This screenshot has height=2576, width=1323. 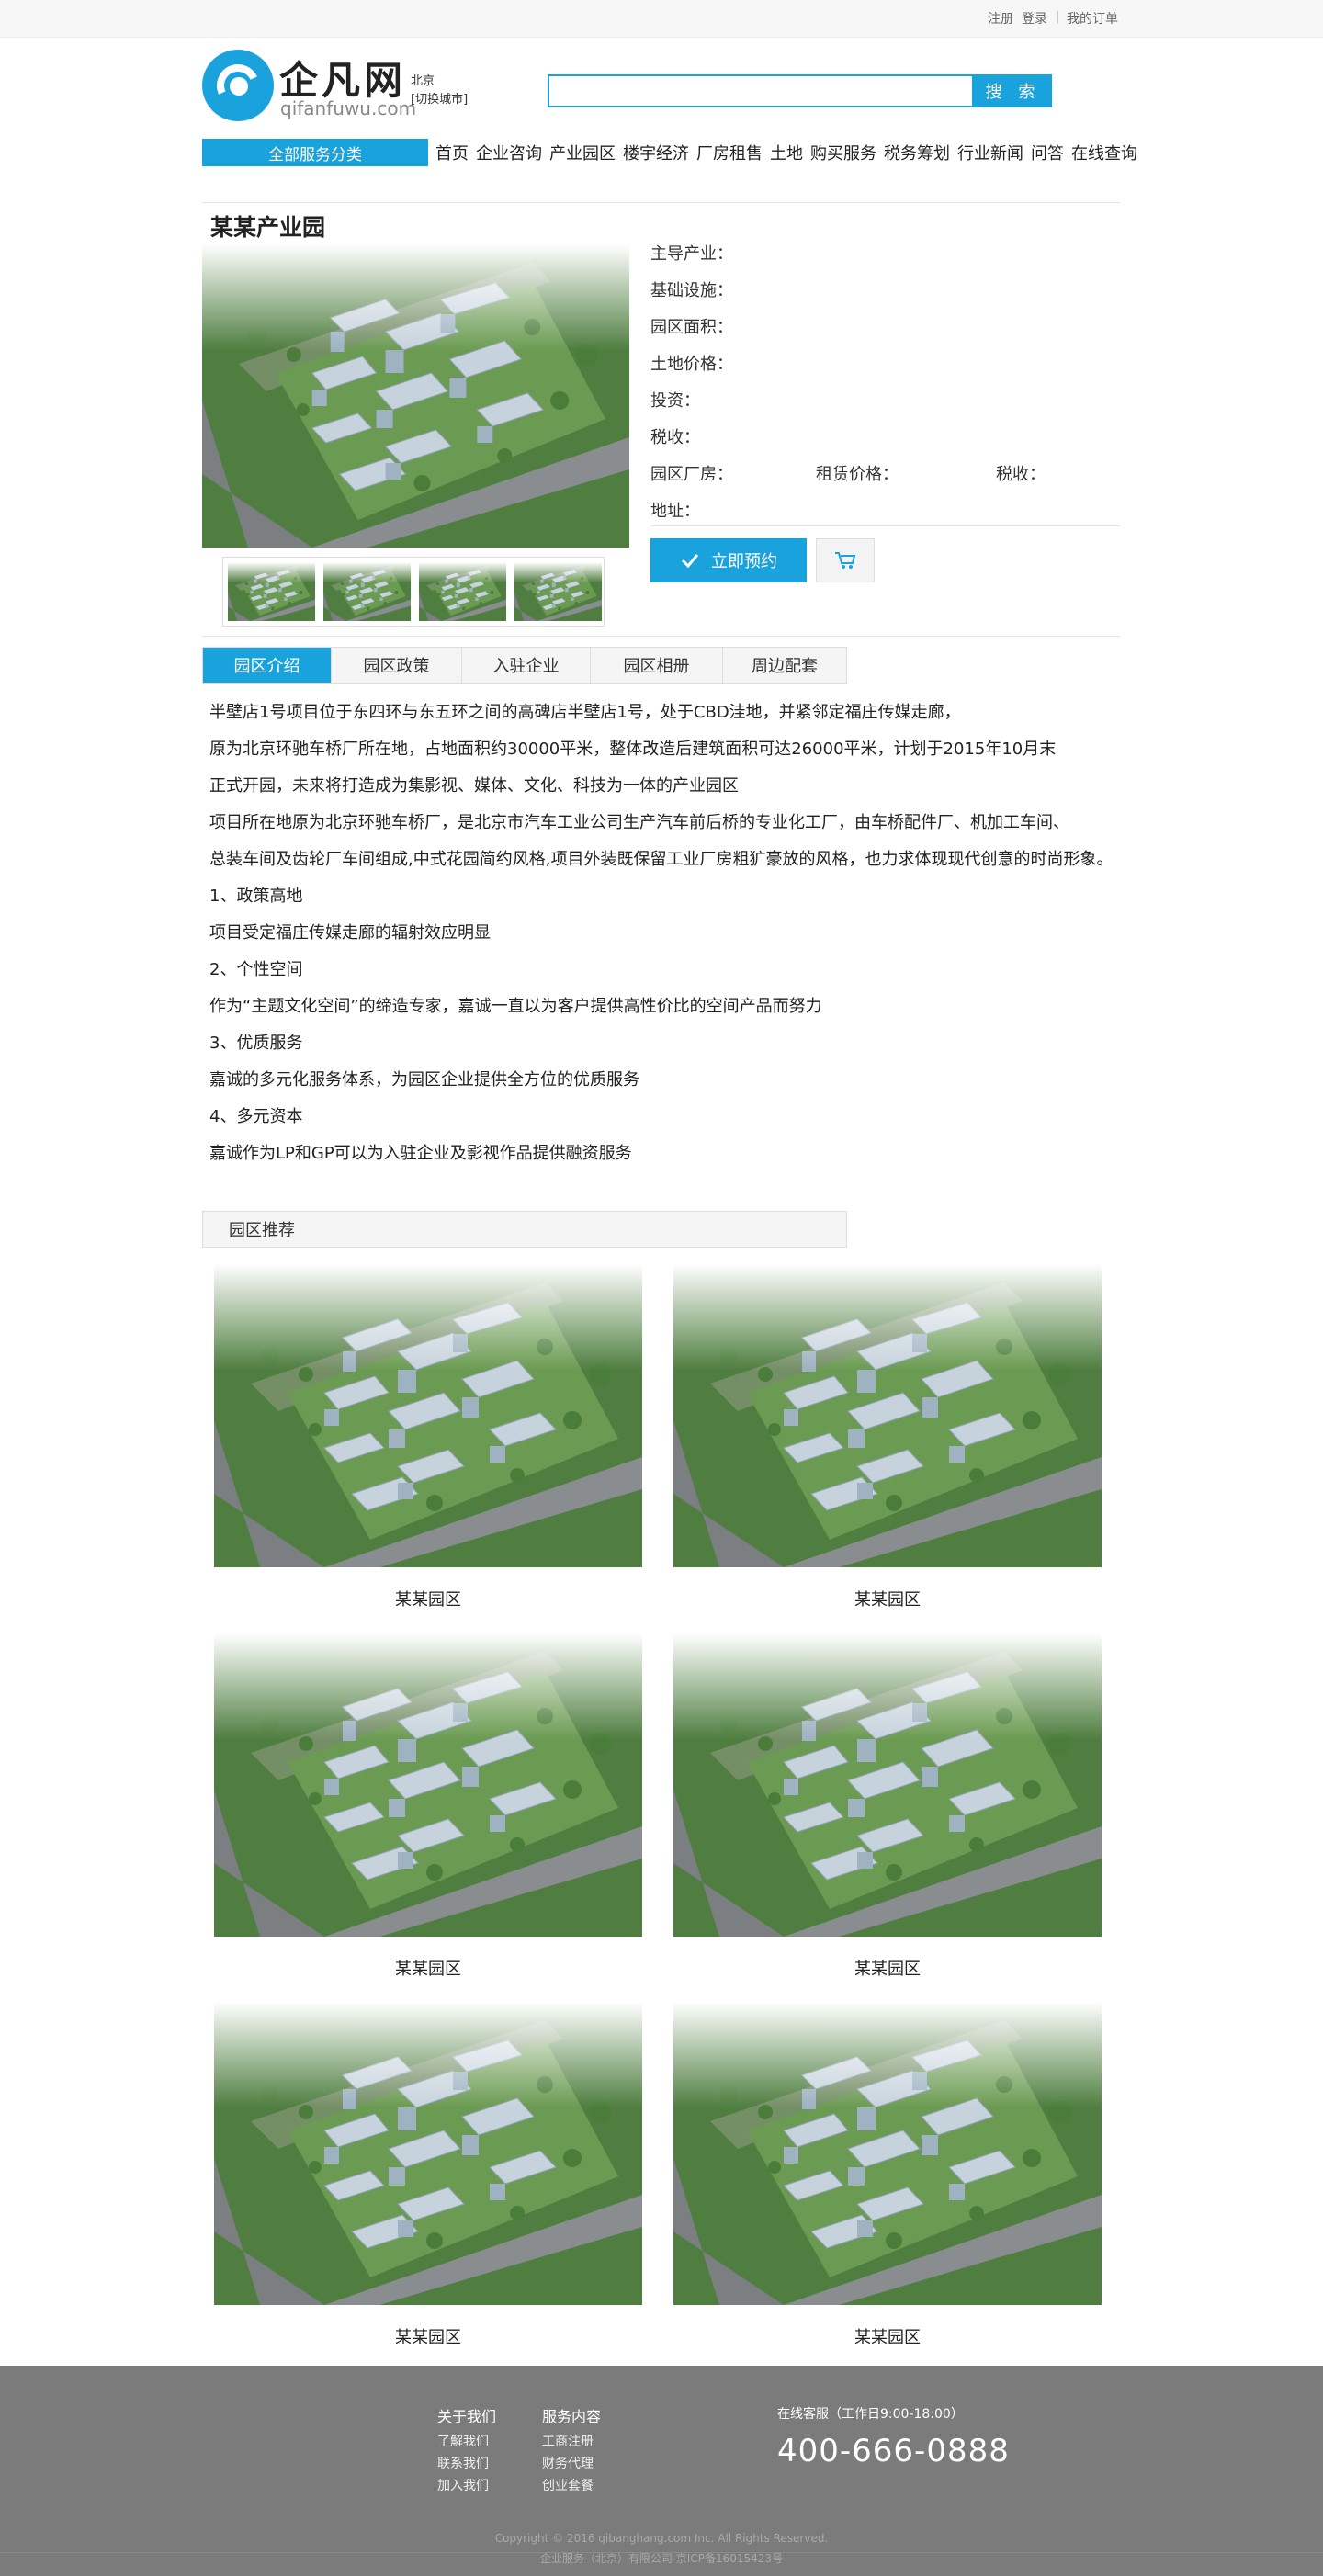 What do you see at coordinates (857, 474) in the screenshot?
I see `info-rent-price: 租赁价格：` at bounding box center [857, 474].